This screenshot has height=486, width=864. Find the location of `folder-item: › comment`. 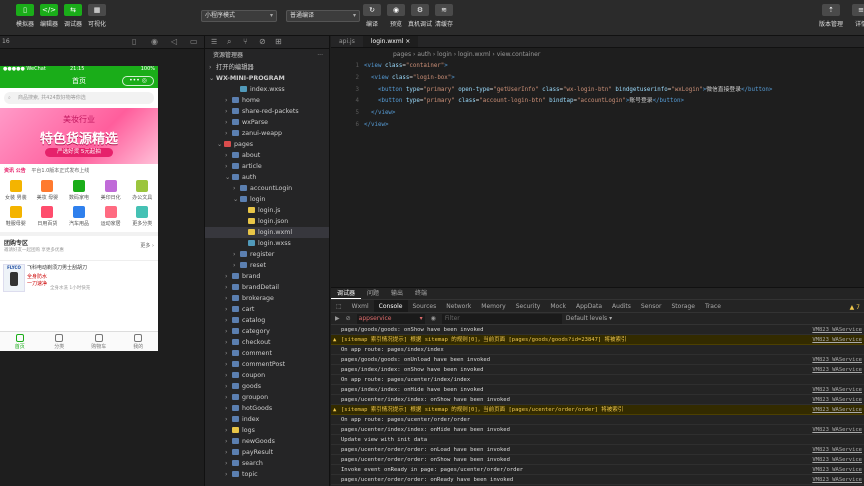

folder-item: › comment is located at coordinates (267, 353).